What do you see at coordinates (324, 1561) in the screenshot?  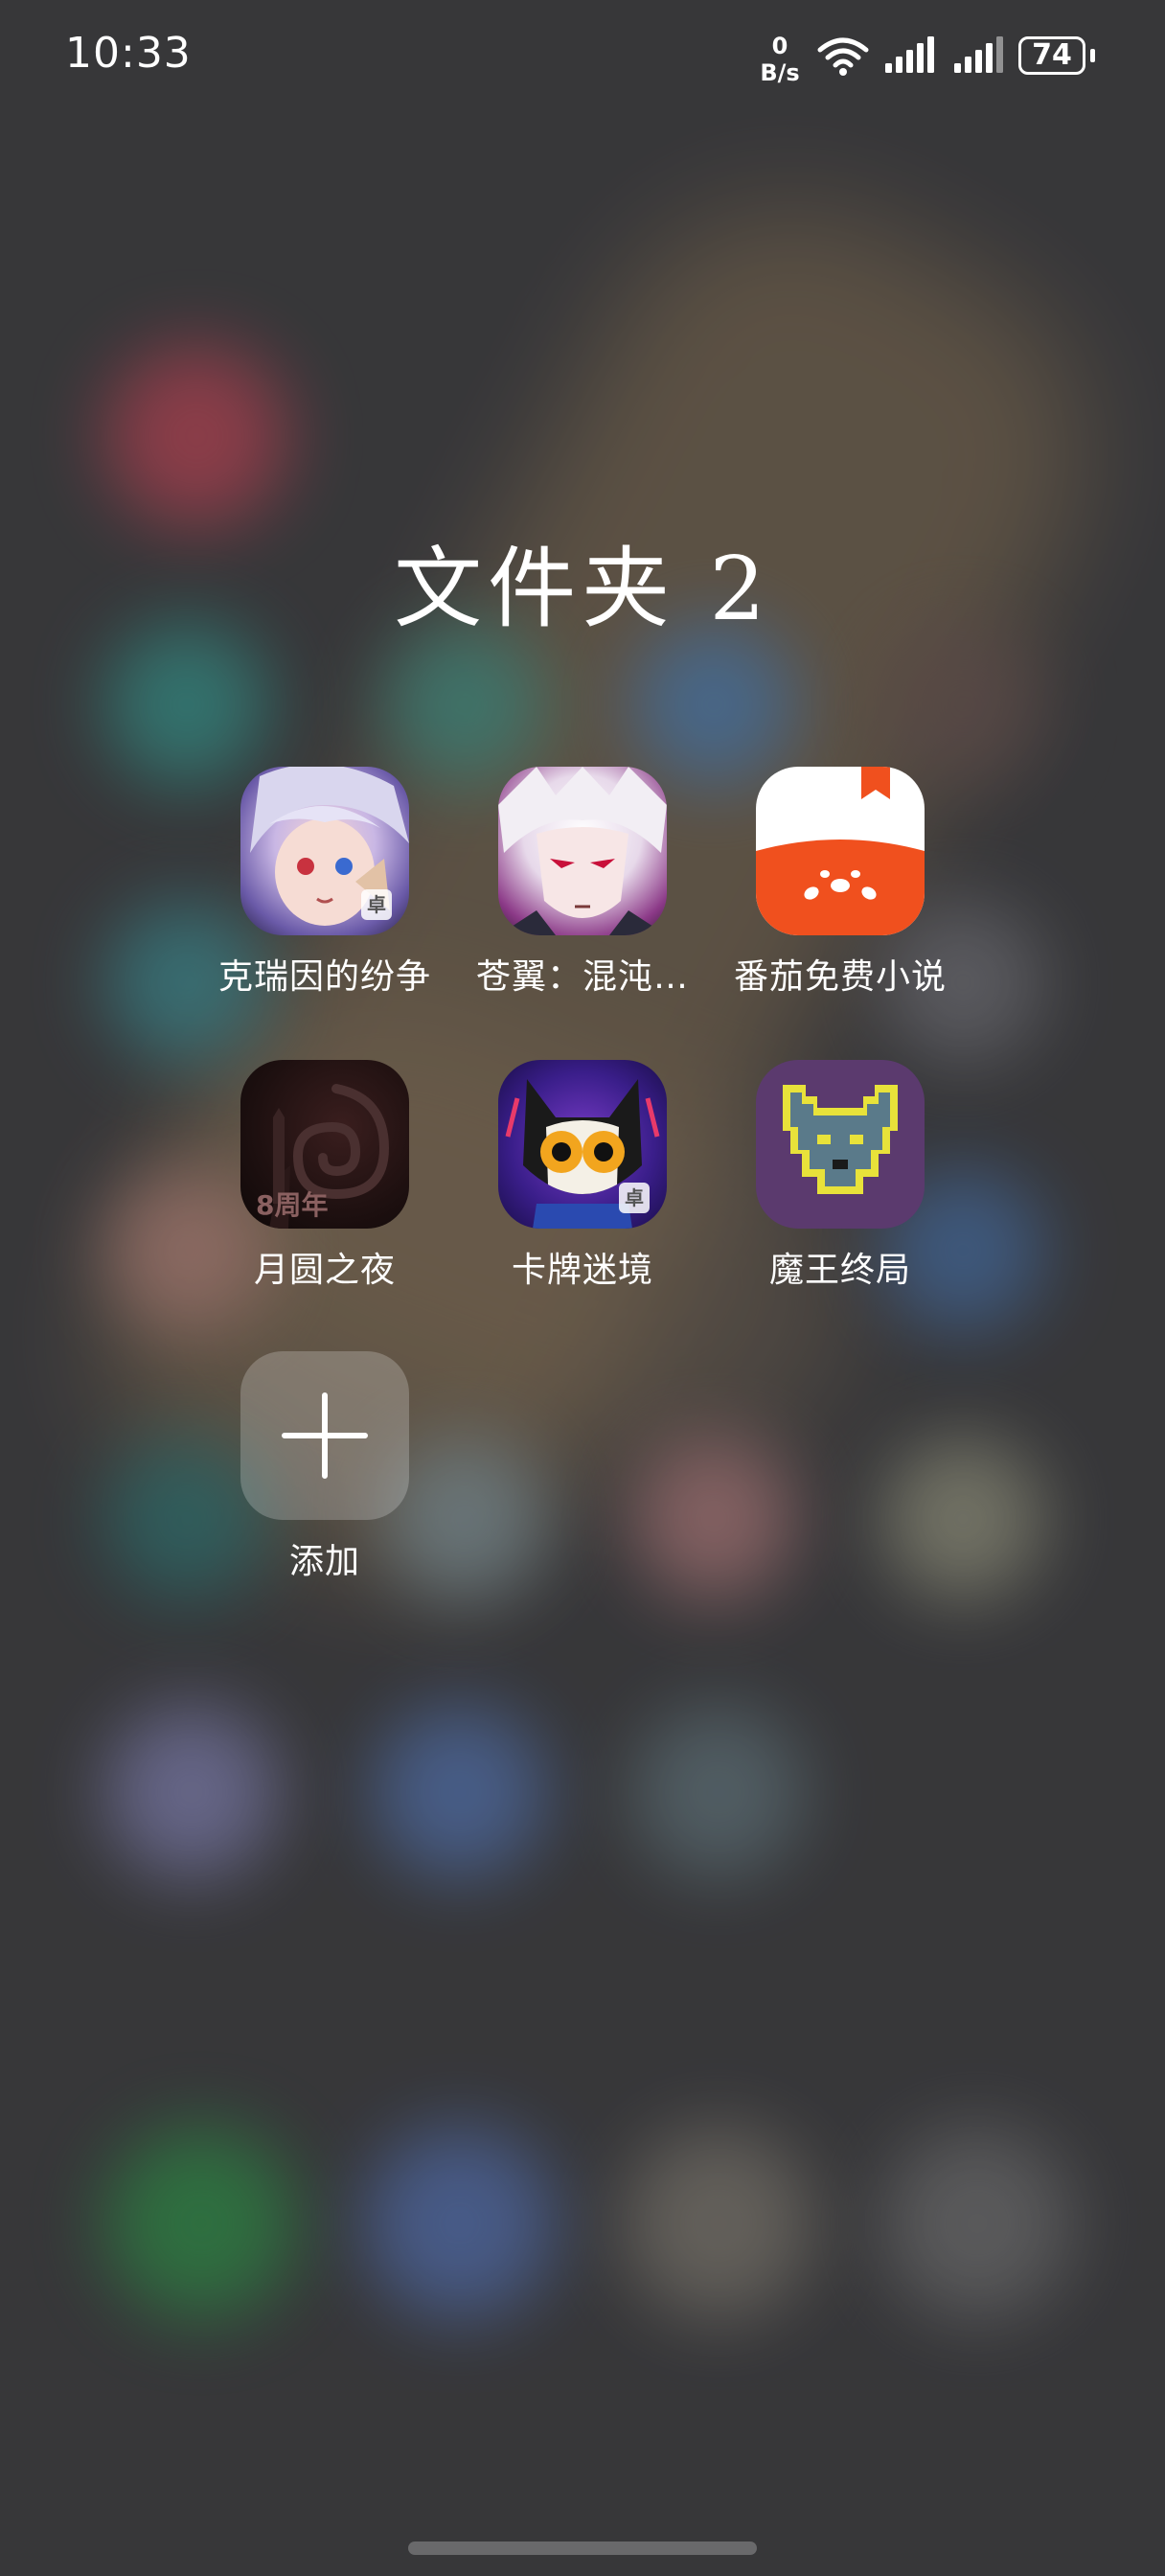 I see `add-label: 添加` at bounding box center [324, 1561].